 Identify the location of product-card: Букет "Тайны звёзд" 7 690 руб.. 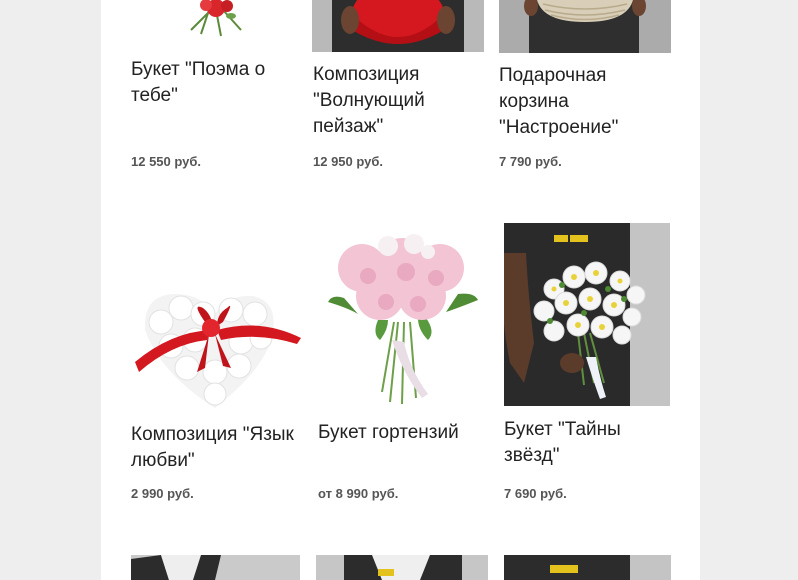
(587, 367).